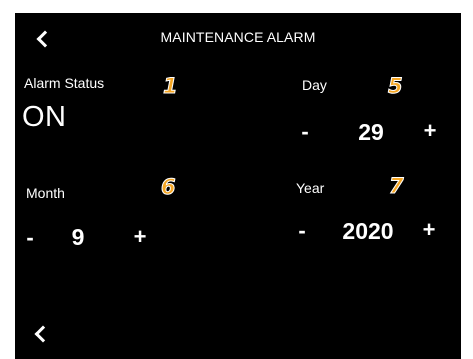 This screenshot has height=359, width=473. Describe the element at coordinates (305, 132) in the screenshot. I see `day-decrement-button: -` at that location.